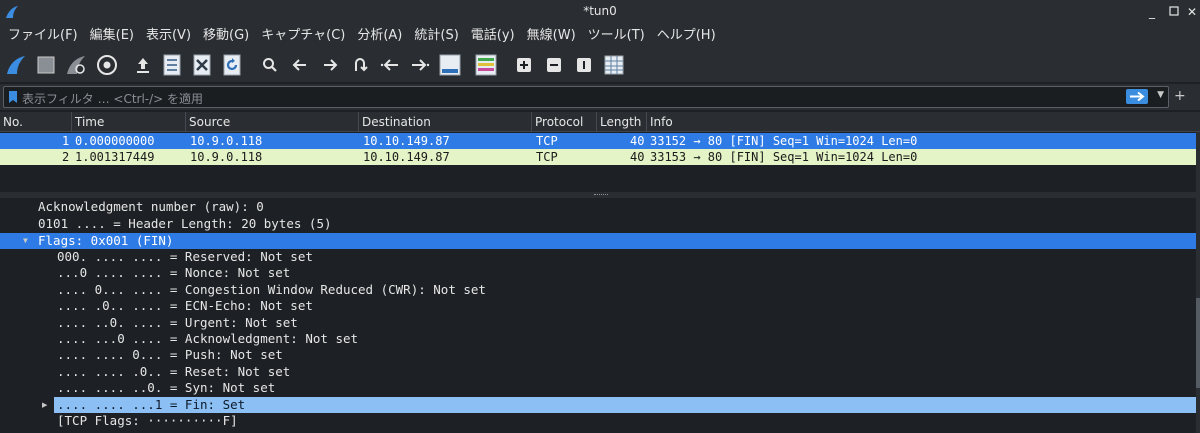 Image resolution: width=1200 pixels, height=433 pixels. I want to click on last-packet-icon, so click(420, 65).